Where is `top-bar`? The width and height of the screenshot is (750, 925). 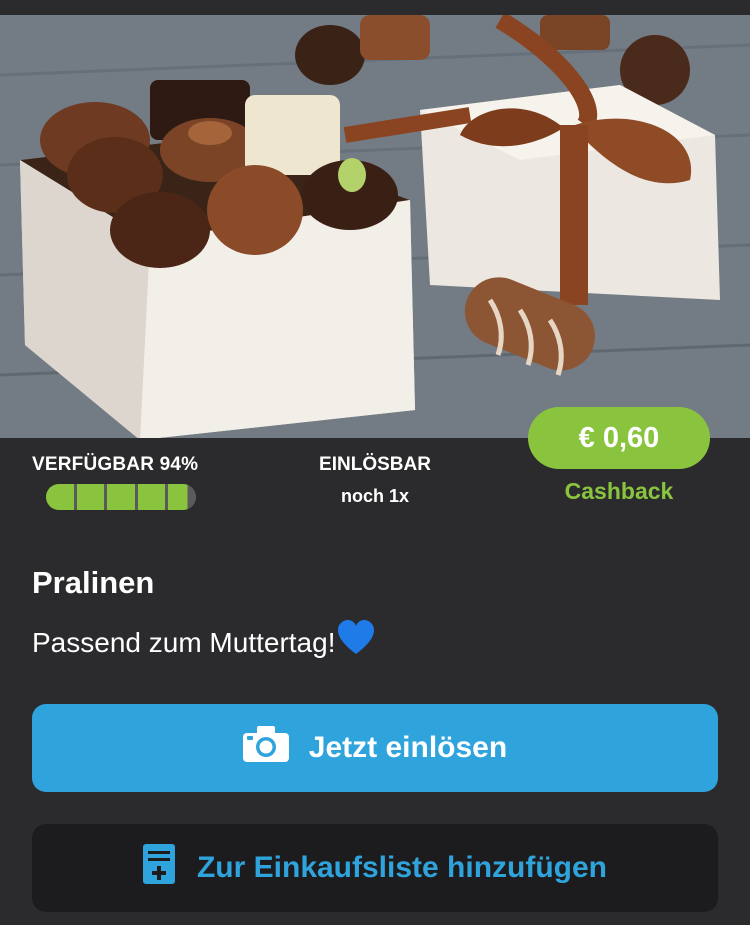
top-bar is located at coordinates (375, 7).